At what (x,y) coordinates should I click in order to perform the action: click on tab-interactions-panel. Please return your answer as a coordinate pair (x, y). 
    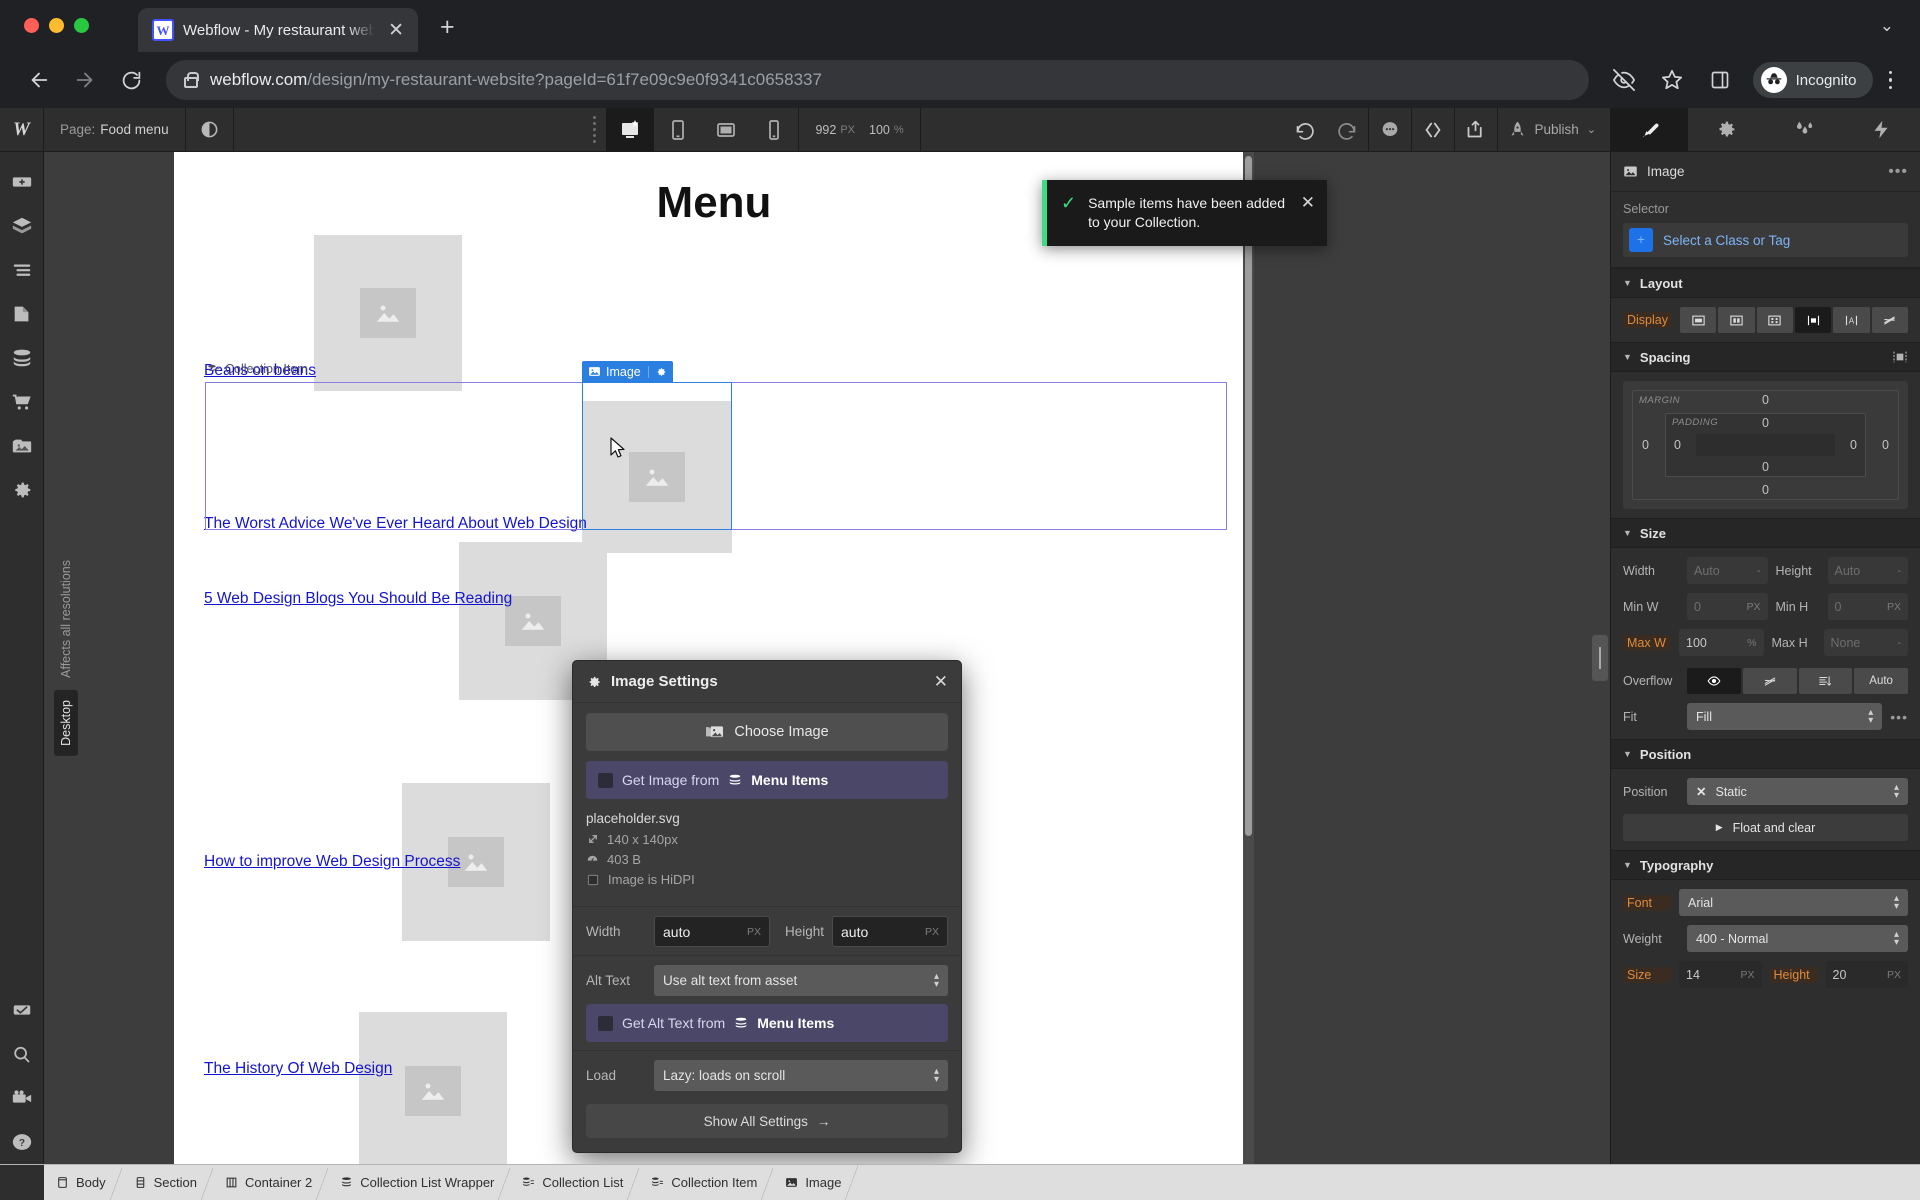
    Looking at the image, I should click on (1804, 129).